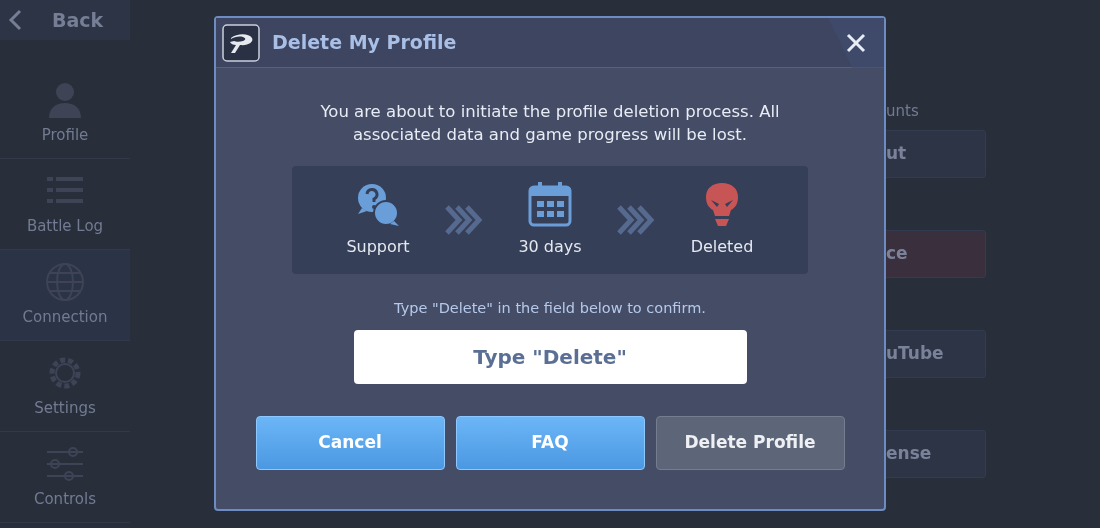 This screenshot has height=528, width=1100. What do you see at coordinates (936, 354) in the screenshot?
I see `panel-button: uTube` at bounding box center [936, 354].